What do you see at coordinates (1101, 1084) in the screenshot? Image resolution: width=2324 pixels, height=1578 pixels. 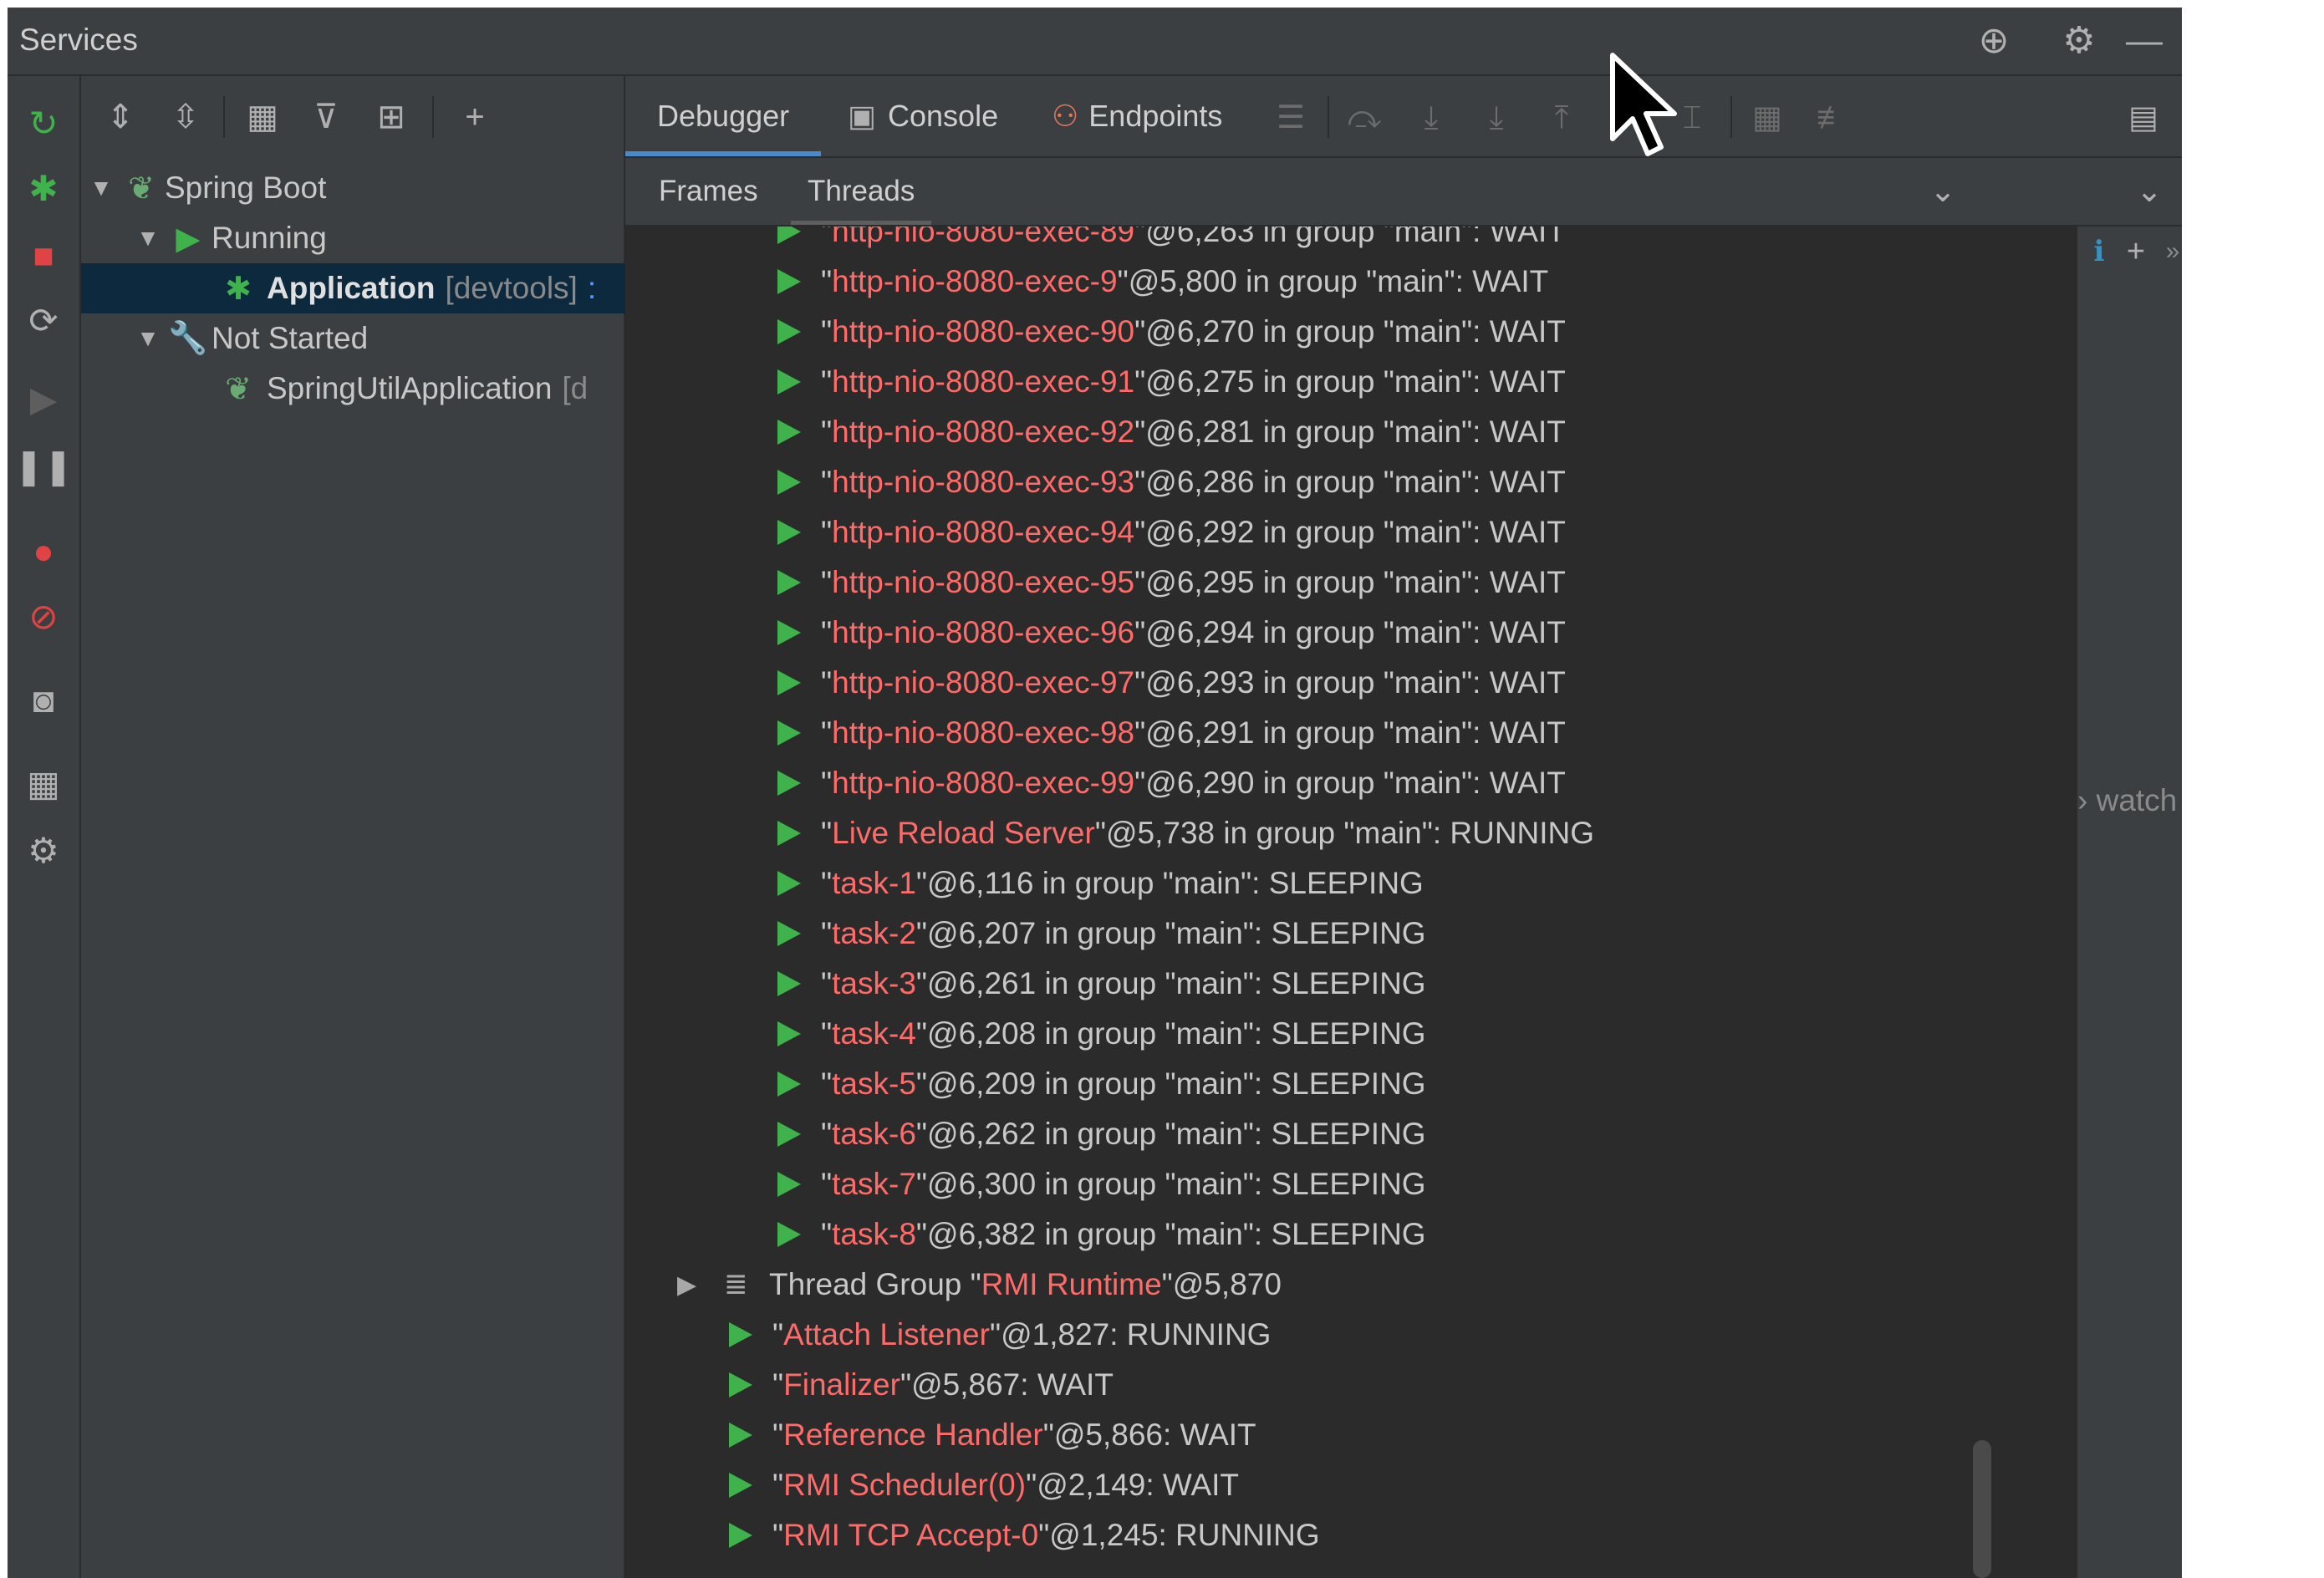 I see `thread-row: " task-5 " @6,209 in group "main": SLEEPING` at bounding box center [1101, 1084].